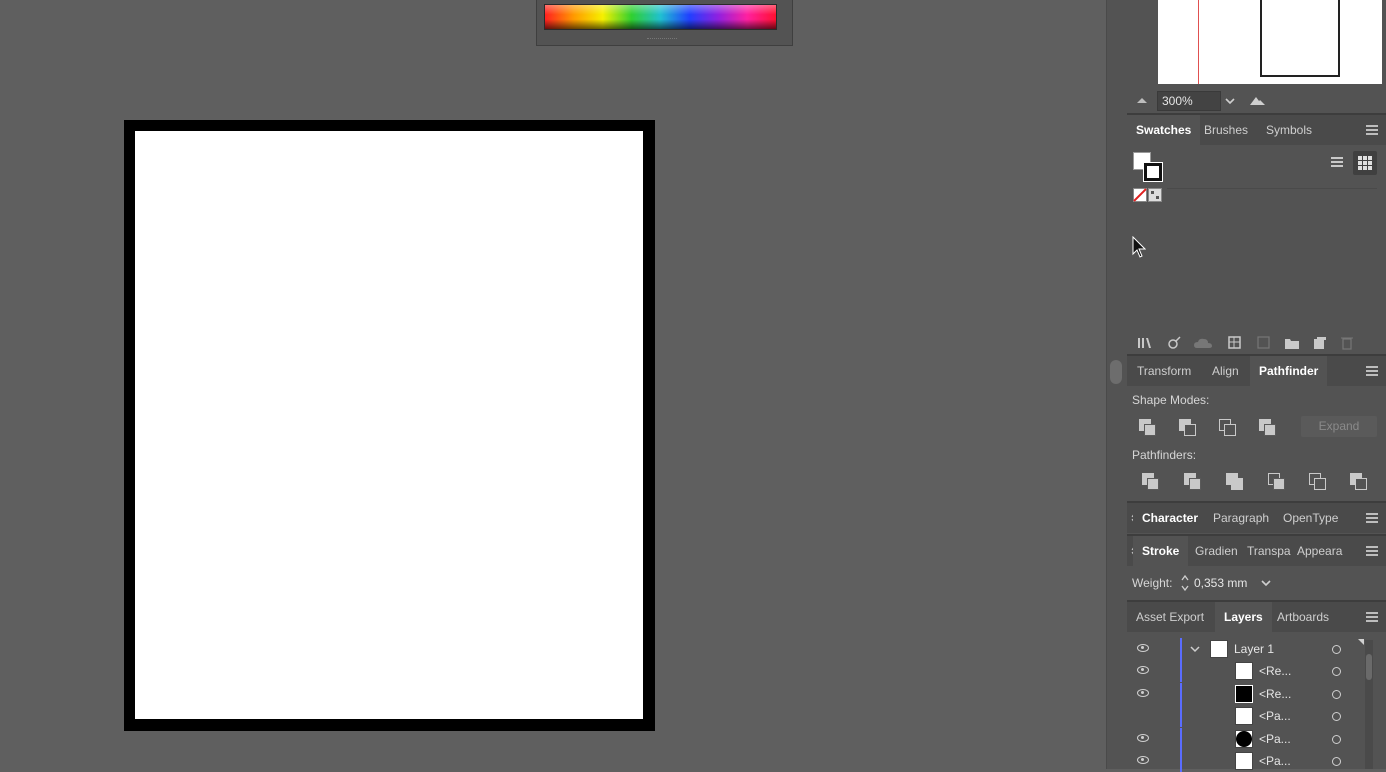 This screenshot has width=1386, height=772. What do you see at coordinates (1339, 426) in the screenshot?
I see `expand-button: Expand` at bounding box center [1339, 426].